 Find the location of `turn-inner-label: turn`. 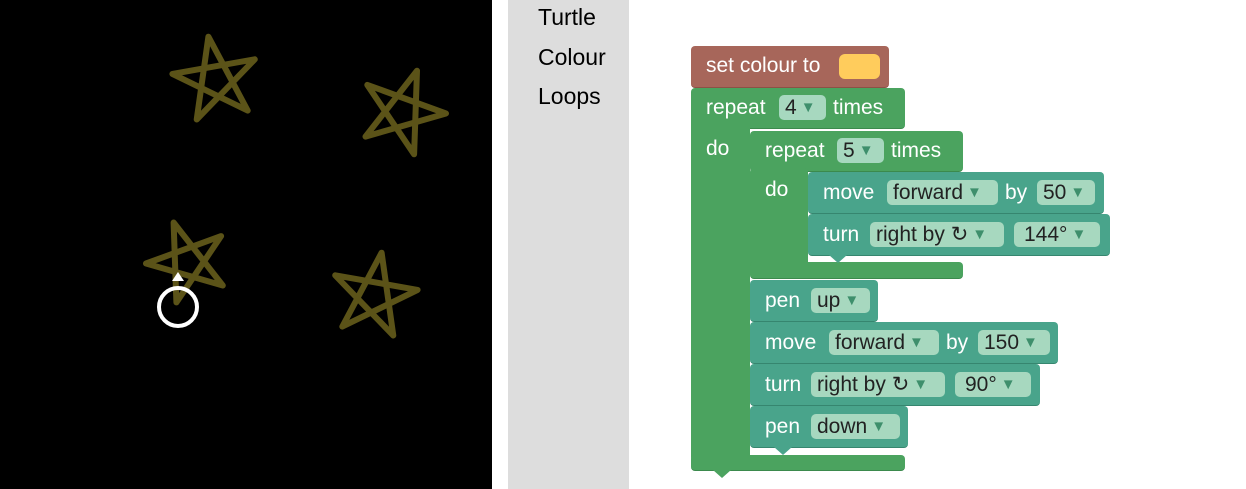

turn-inner-label: turn is located at coordinates (841, 234).